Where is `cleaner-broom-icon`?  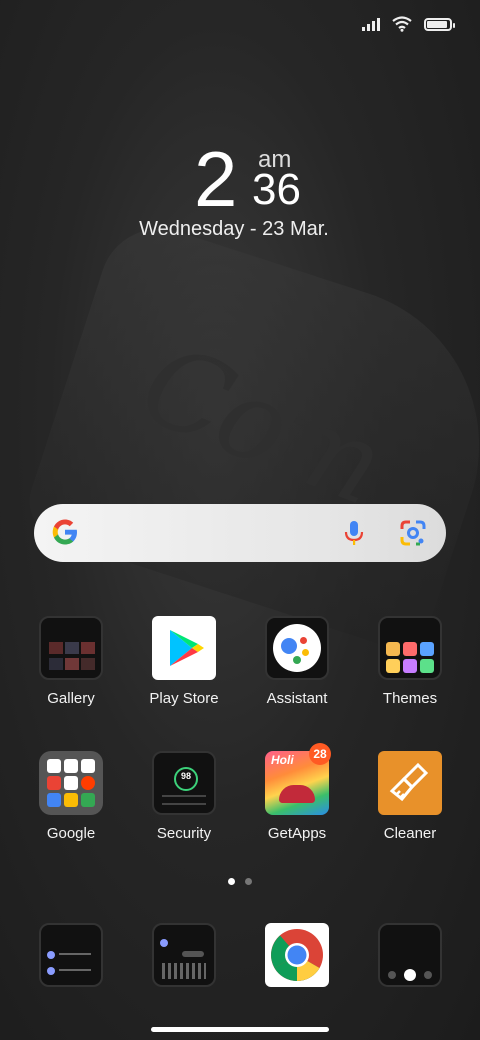 cleaner-broom-icon is located at coordinates (410, 783).